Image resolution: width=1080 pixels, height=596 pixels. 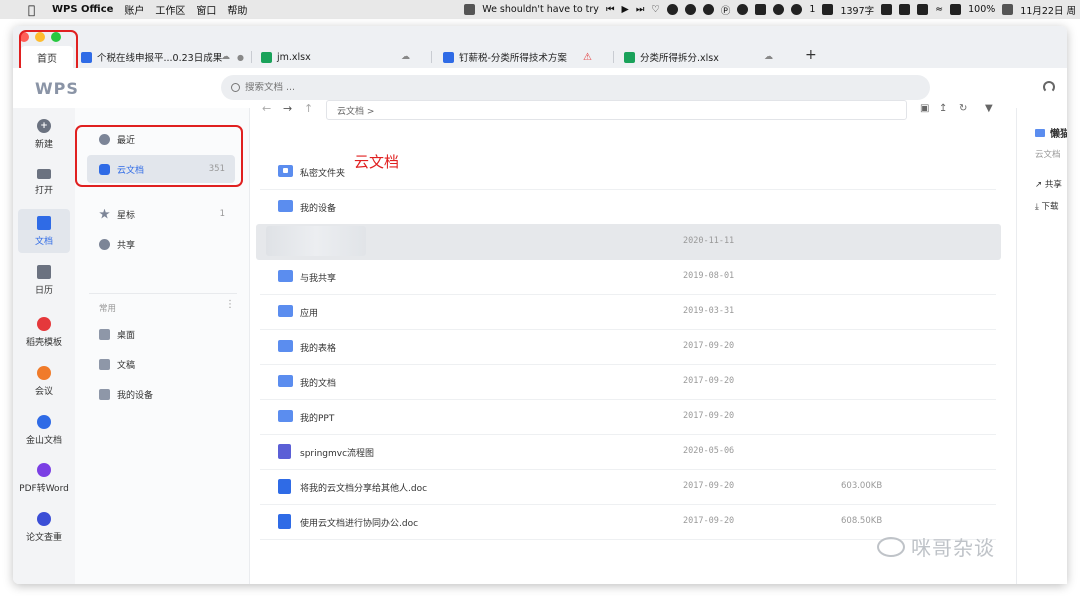 I want to click on list-item: 将我的云文档分享给其他人.doc 2017-09-20 603.00KB, so click(x=628, y=487).